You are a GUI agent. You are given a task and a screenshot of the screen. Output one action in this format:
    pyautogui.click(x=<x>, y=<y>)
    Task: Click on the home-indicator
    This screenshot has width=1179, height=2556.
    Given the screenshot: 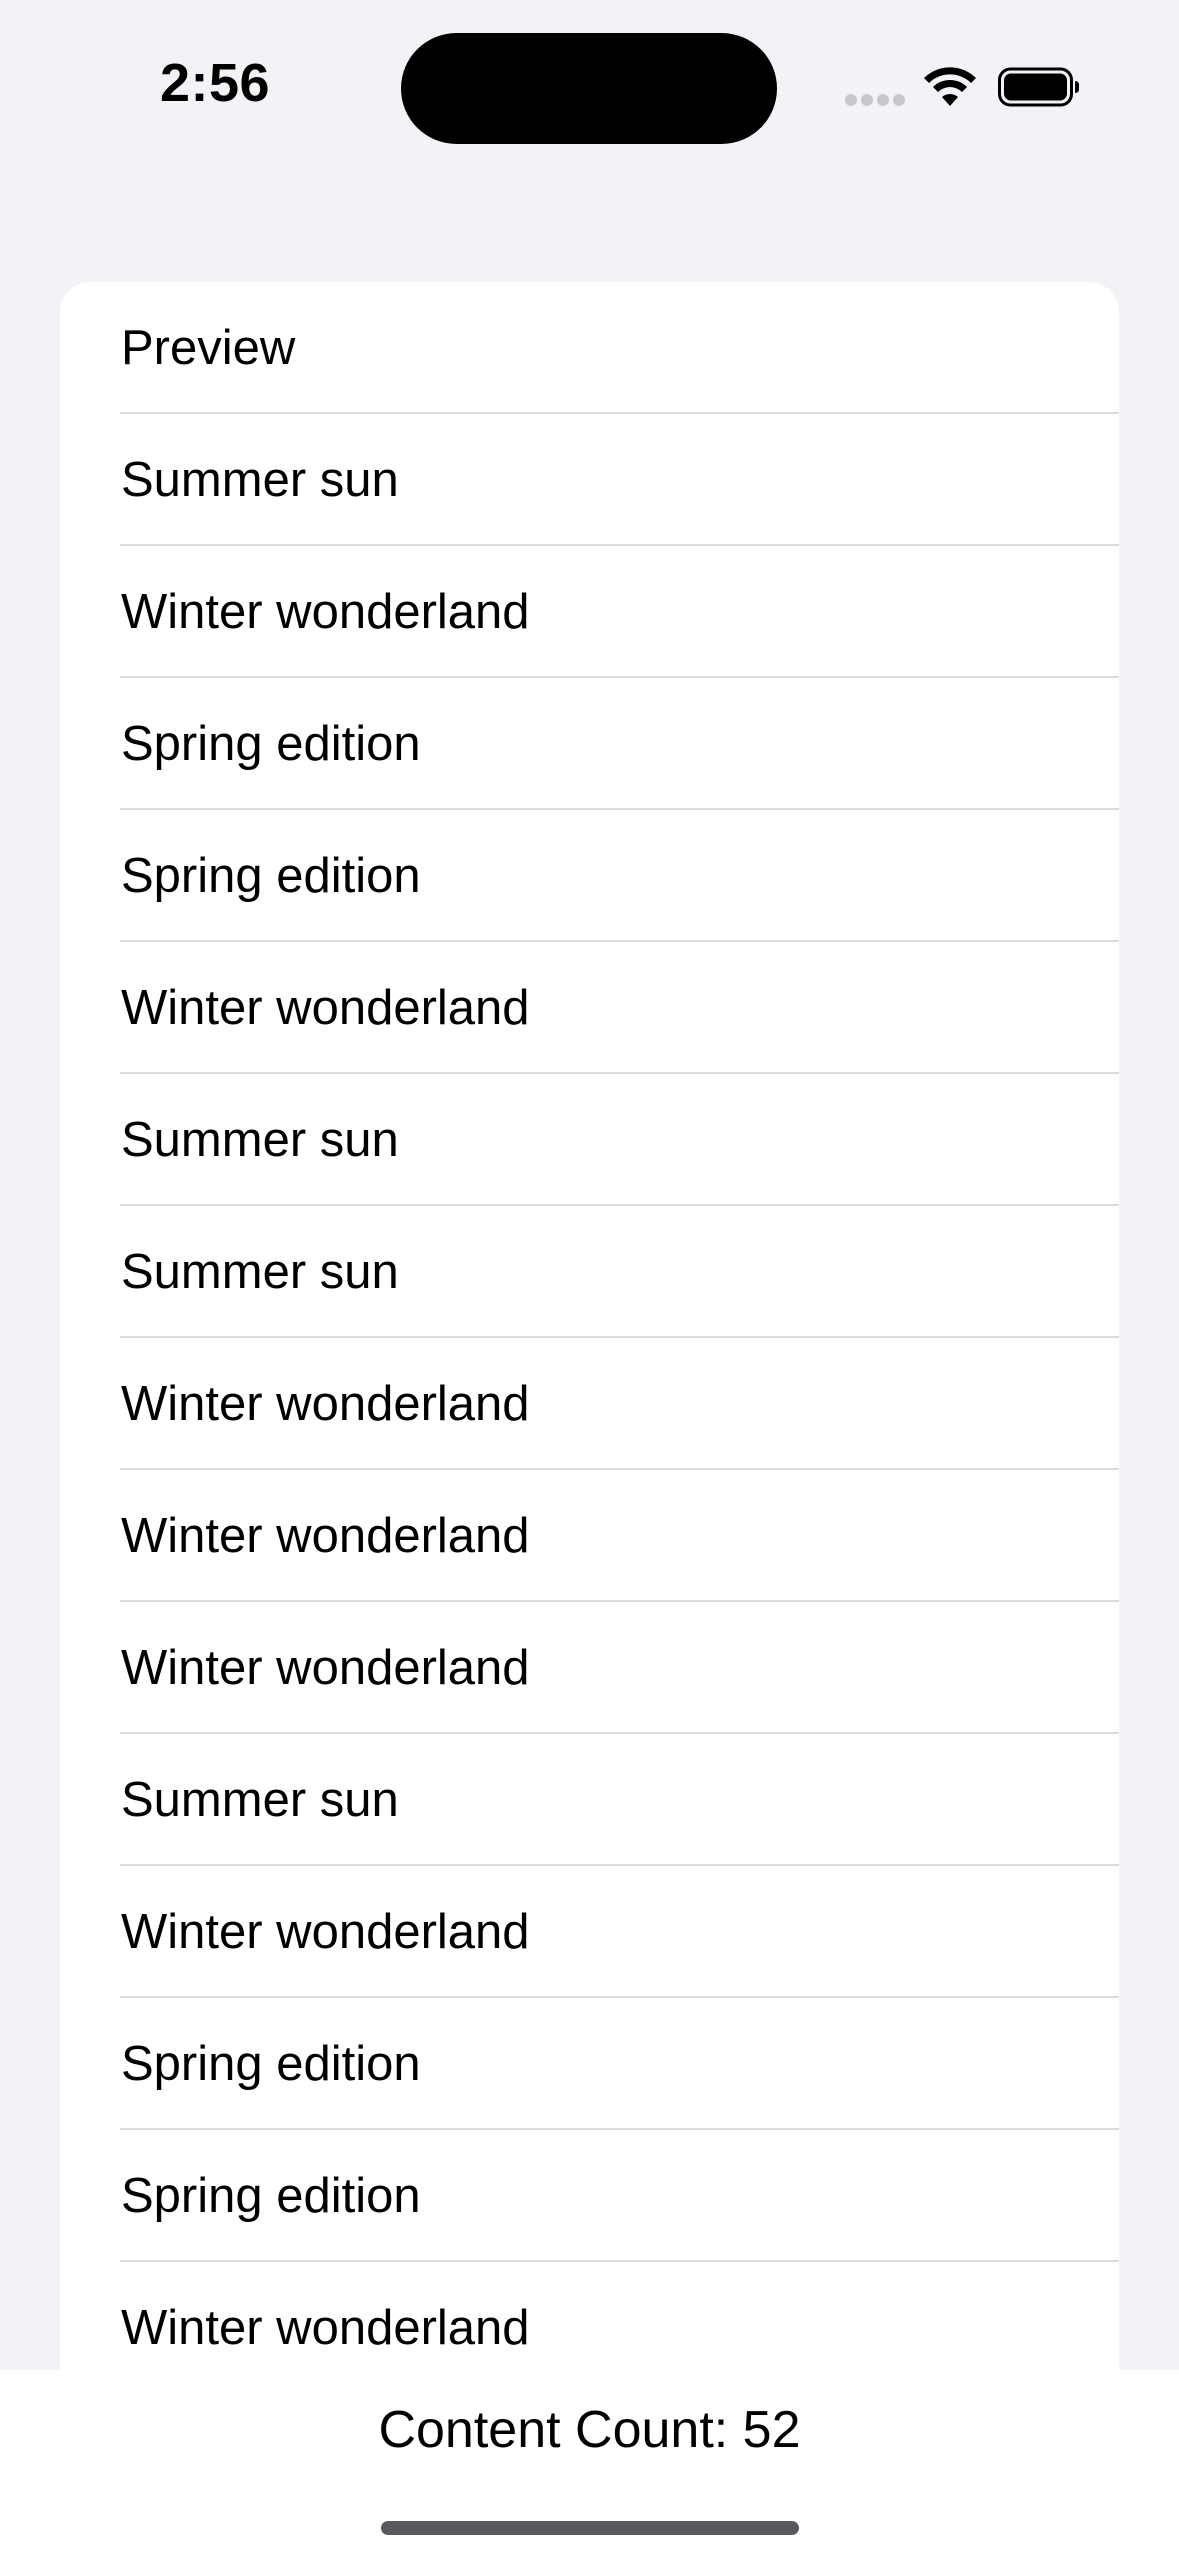 What is the action you would take?
    pyautogui.click(x=590, y=2528)
    